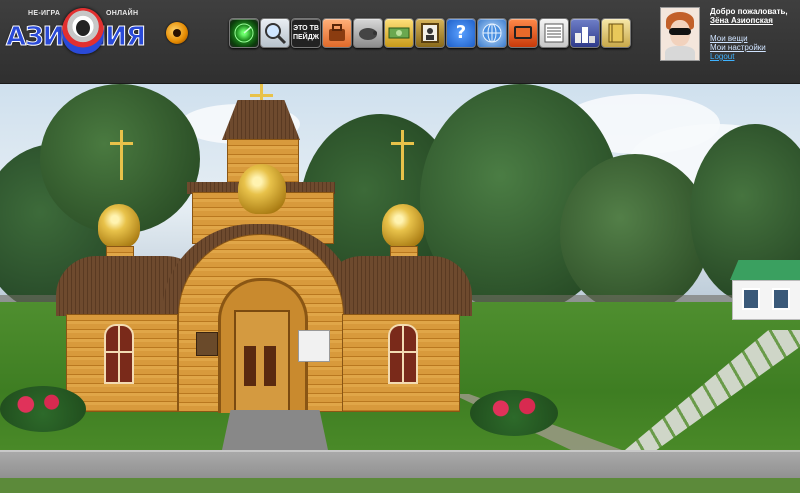  I want to click on radio-icon, so click(177, 33).